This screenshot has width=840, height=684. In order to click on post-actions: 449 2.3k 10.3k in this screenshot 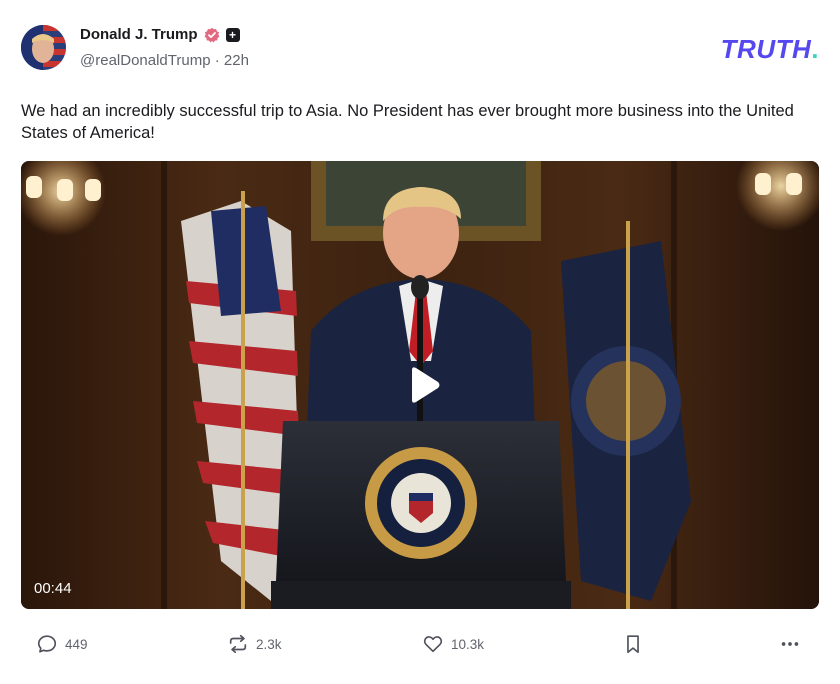, I will do `click(421, 645)`.